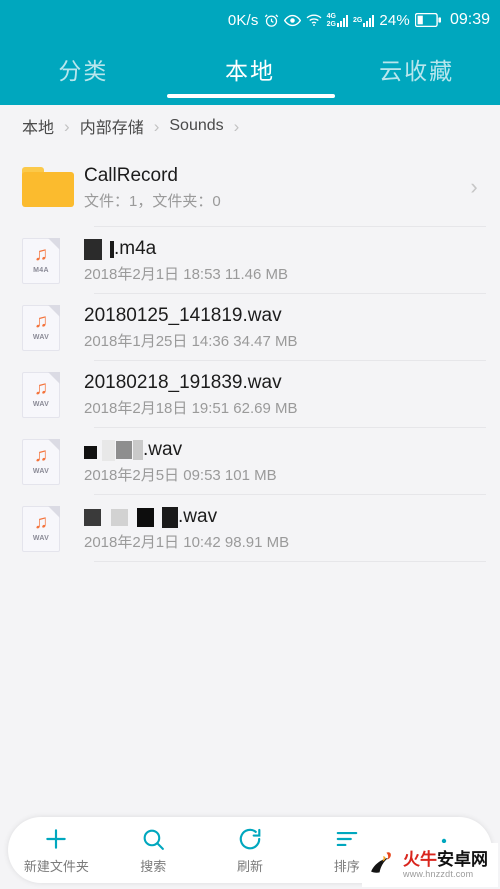  I want to click on refresh-icon, so click(250, 839).